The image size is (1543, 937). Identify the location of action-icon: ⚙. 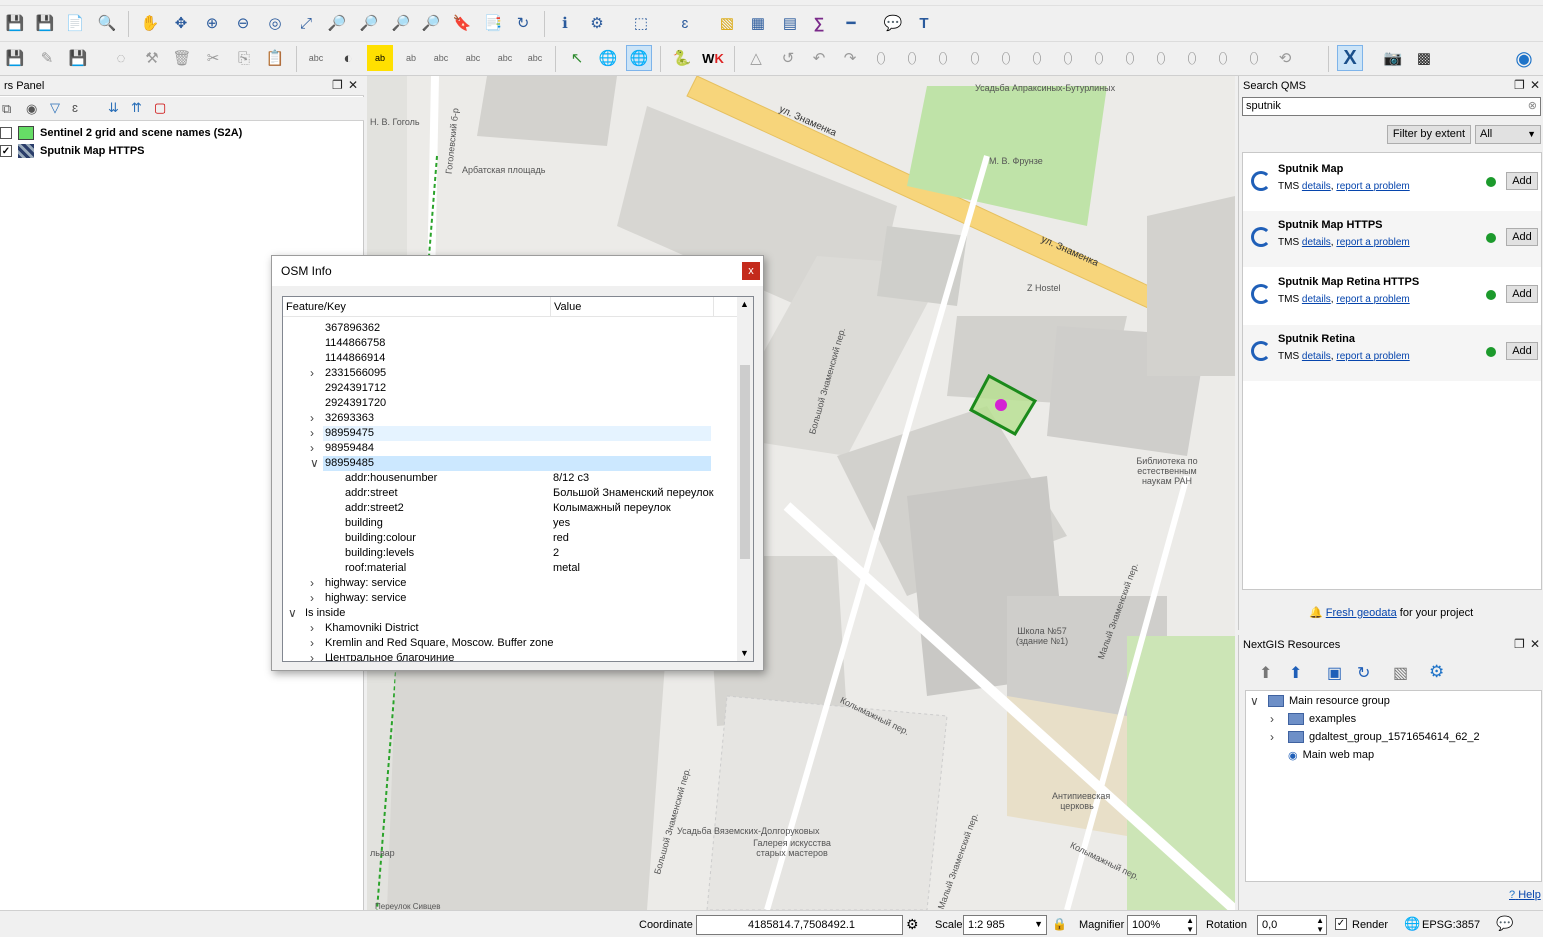
(597, 23).